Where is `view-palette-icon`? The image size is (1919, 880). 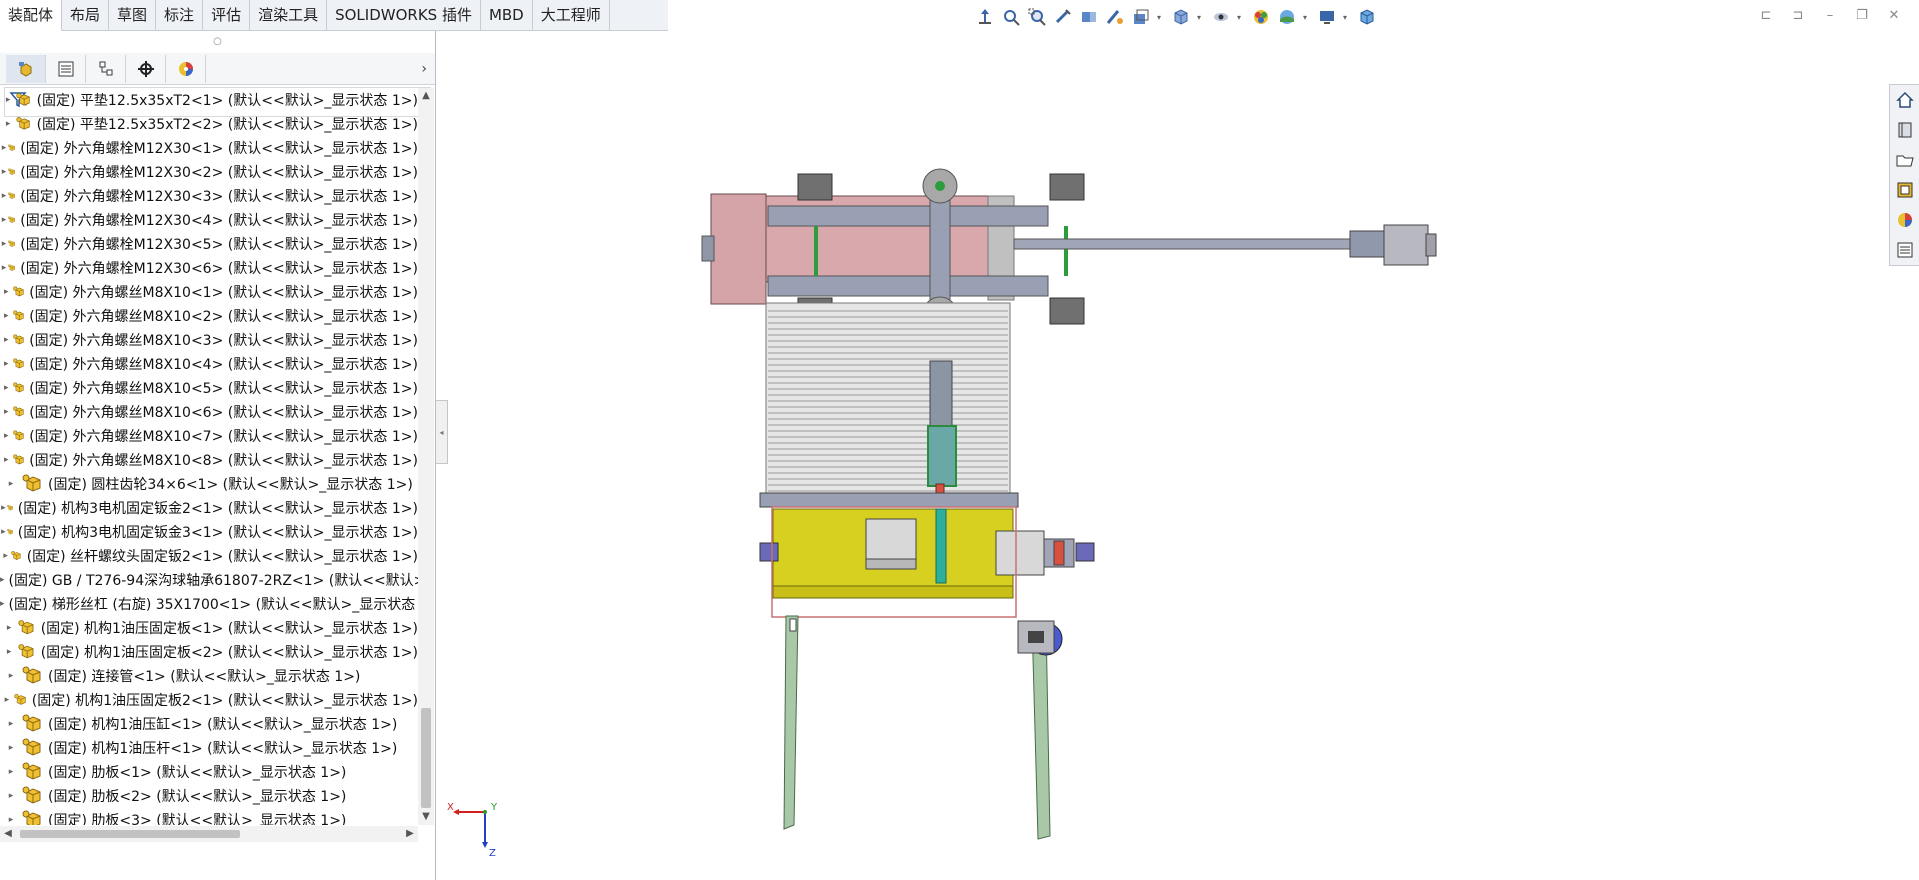
view-palette-icon is located at coordinates (1904, 190).